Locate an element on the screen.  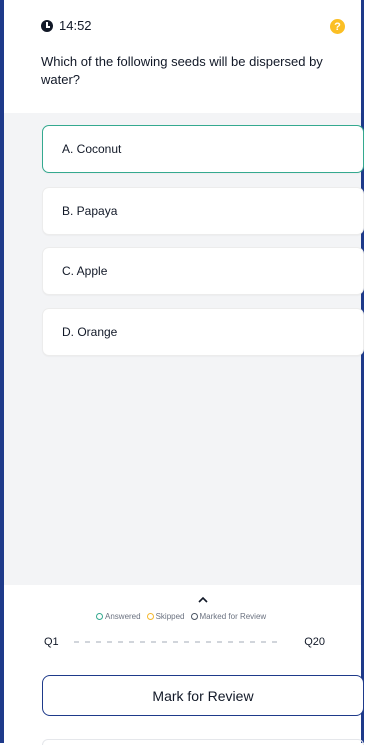
option-c: C. Apple is located at coordinates (203, 271).